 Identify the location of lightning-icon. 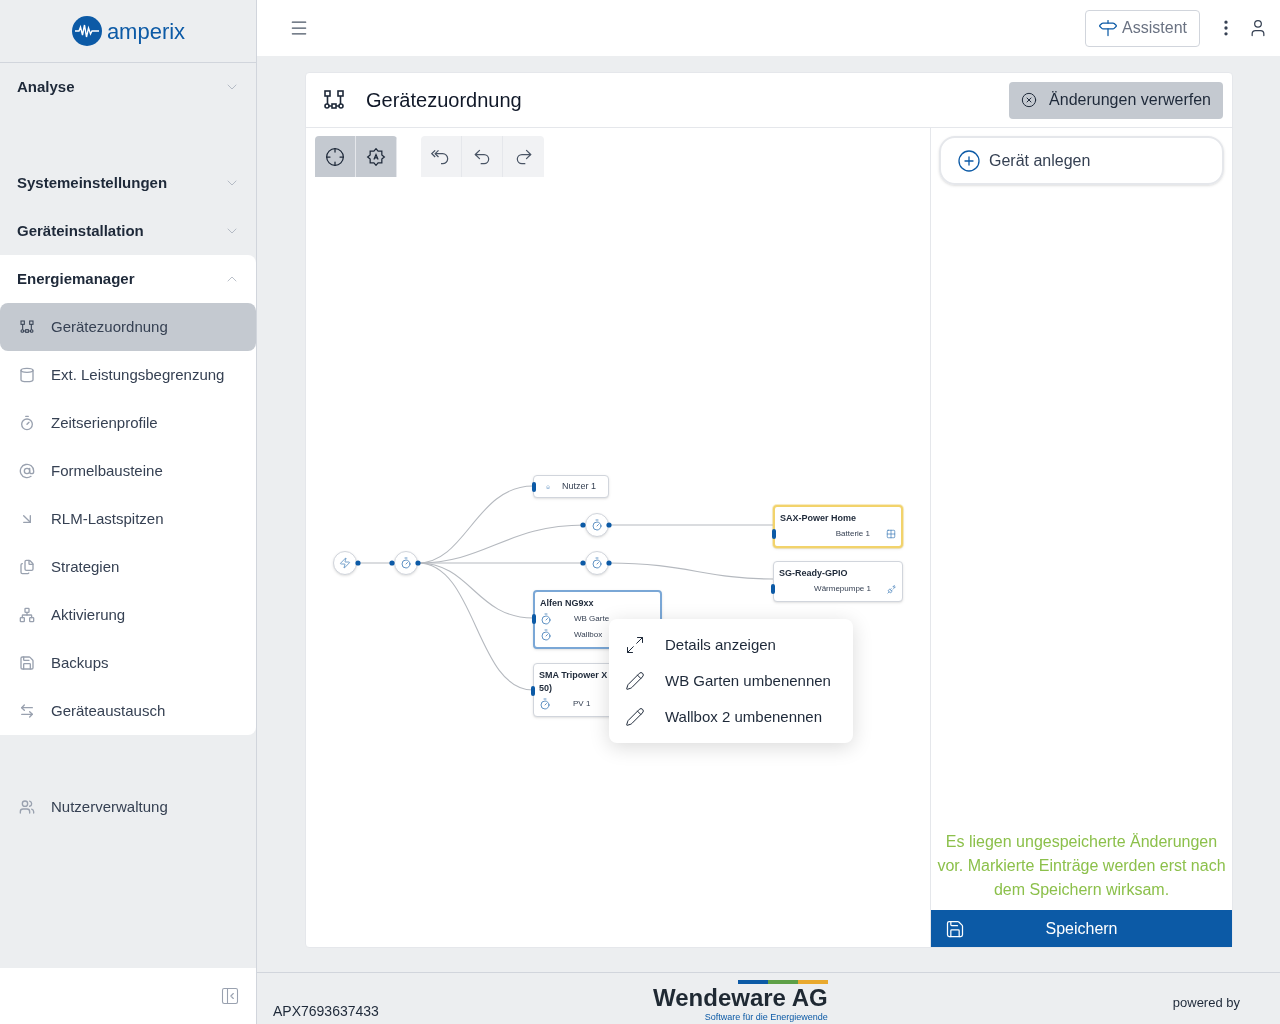
(345, 563).